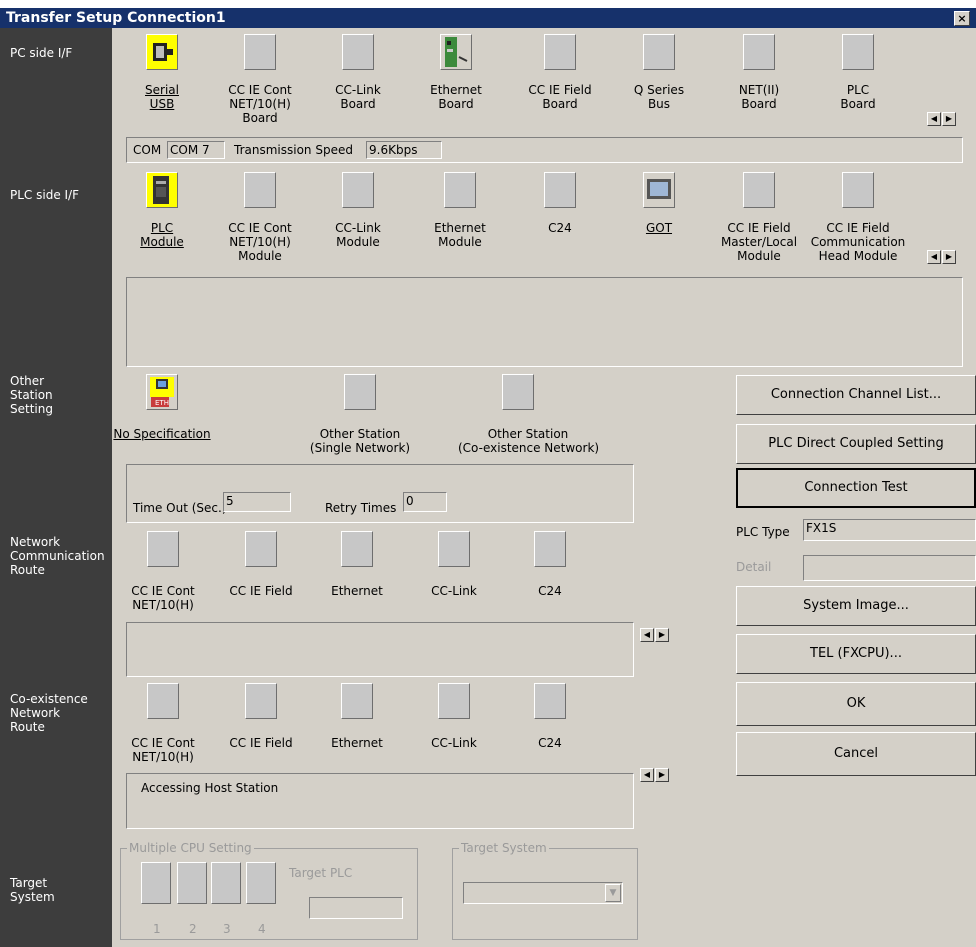  What do you see at coordinates (454, 549) in the screenshot?
I see `route-cclink-icon` at bounding box center [454, 549].